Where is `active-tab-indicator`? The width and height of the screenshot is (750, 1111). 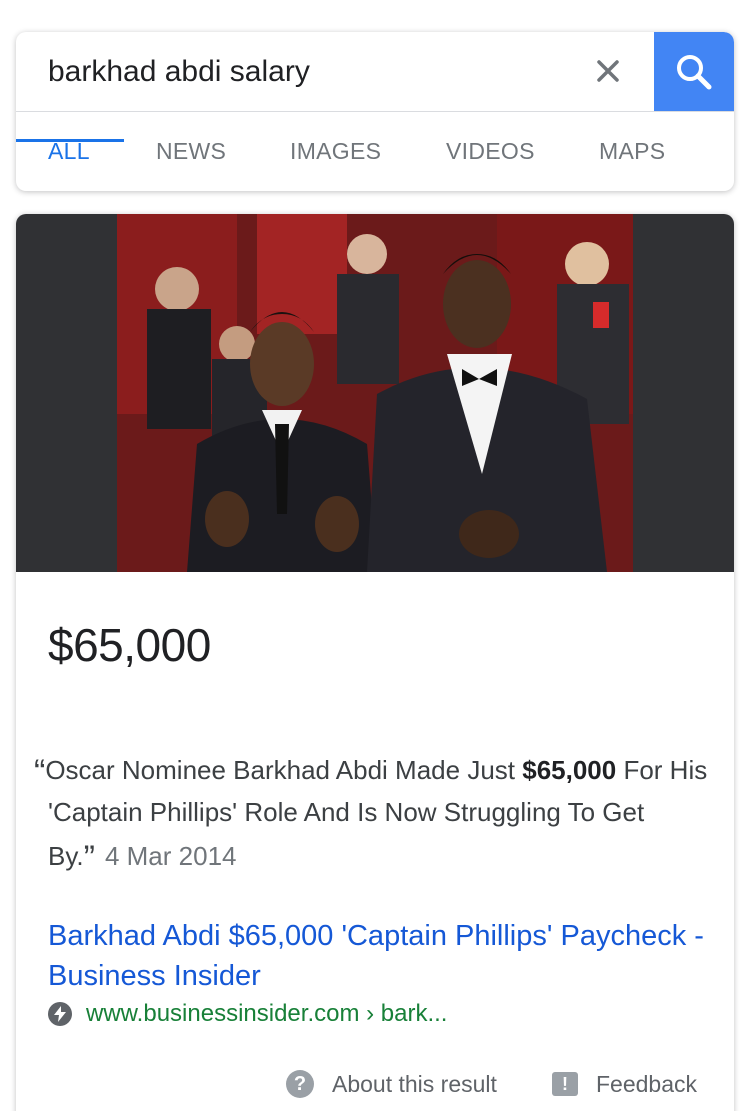 active-tab-indicator is located at coordinates (70, 140).